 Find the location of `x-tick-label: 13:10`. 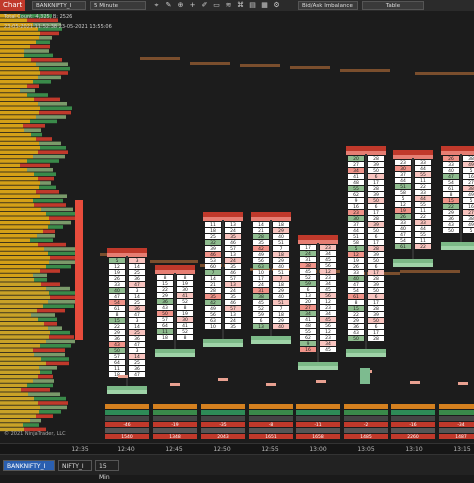

x-tick-label: 13:10 is located at coordinates (414, 449).